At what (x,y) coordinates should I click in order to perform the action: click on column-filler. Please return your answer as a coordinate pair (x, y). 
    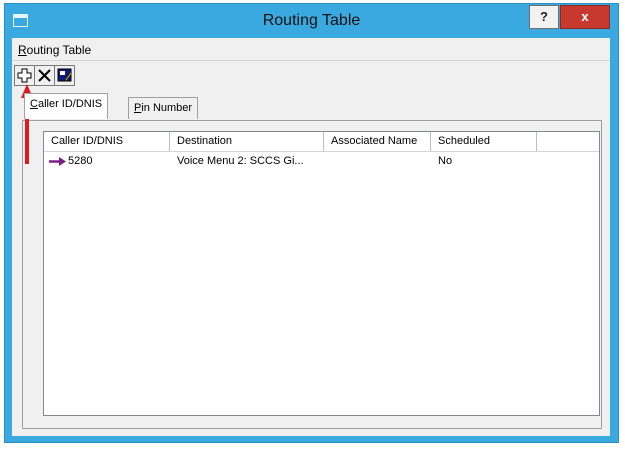
    Looking at the image, I should click on (568, 141).